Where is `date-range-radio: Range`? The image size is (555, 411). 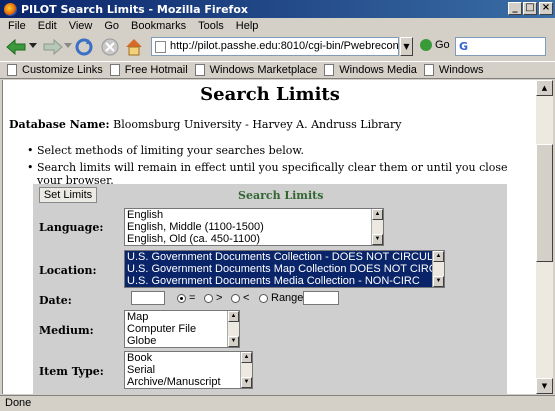
date-range-radio: Range is located at coordinates (281, 298).